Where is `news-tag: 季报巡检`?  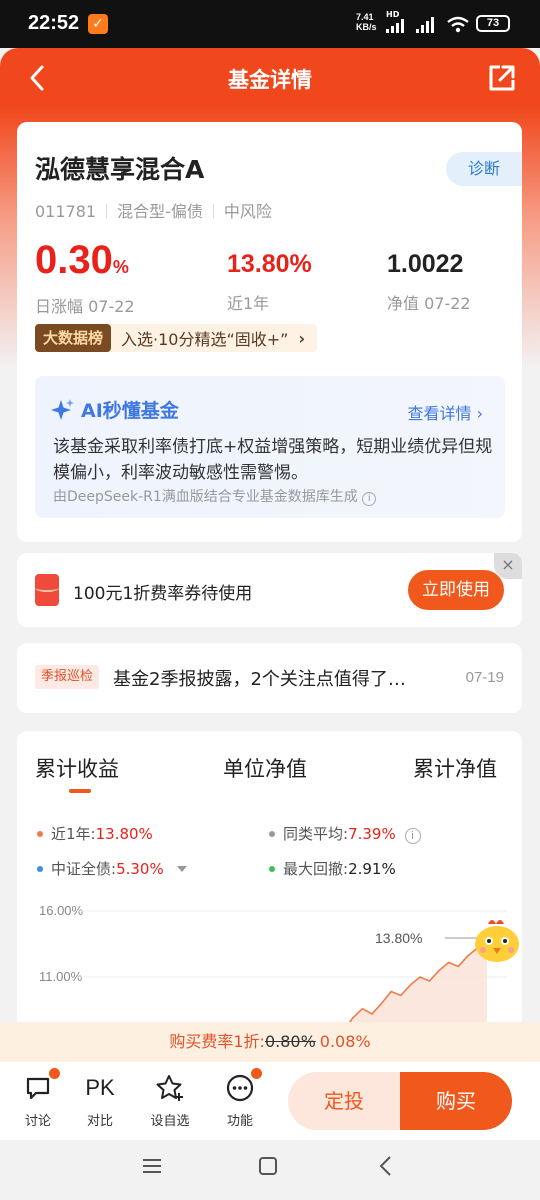 news-tag: 季报巡检 is located at coordinates (67, 677).